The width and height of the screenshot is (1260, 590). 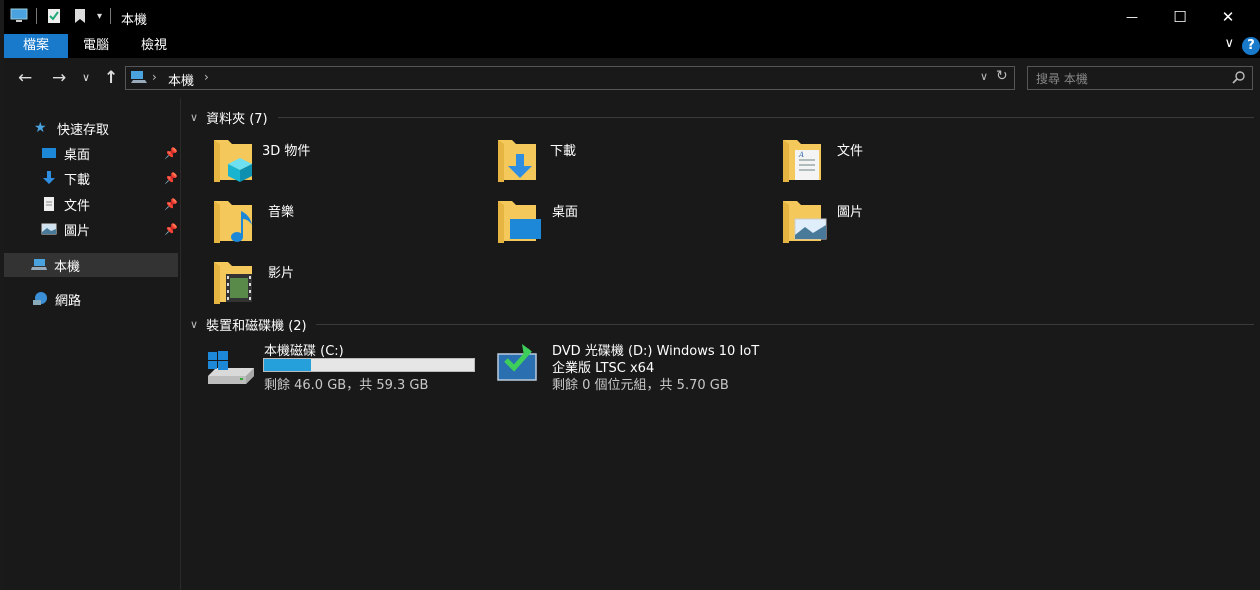 What do you see at coordinates (850, 212) in the screenshot?
I see `folder-name: 圖片` at bounding box center [850, 212].